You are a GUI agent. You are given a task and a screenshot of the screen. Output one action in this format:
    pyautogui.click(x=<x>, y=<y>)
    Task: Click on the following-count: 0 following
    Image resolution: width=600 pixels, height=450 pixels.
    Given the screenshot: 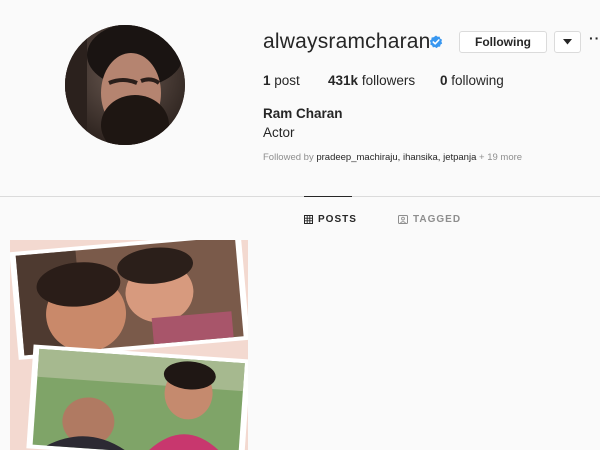 What is the action you would take?
    pyautogui.click(x=472, y=80)
    